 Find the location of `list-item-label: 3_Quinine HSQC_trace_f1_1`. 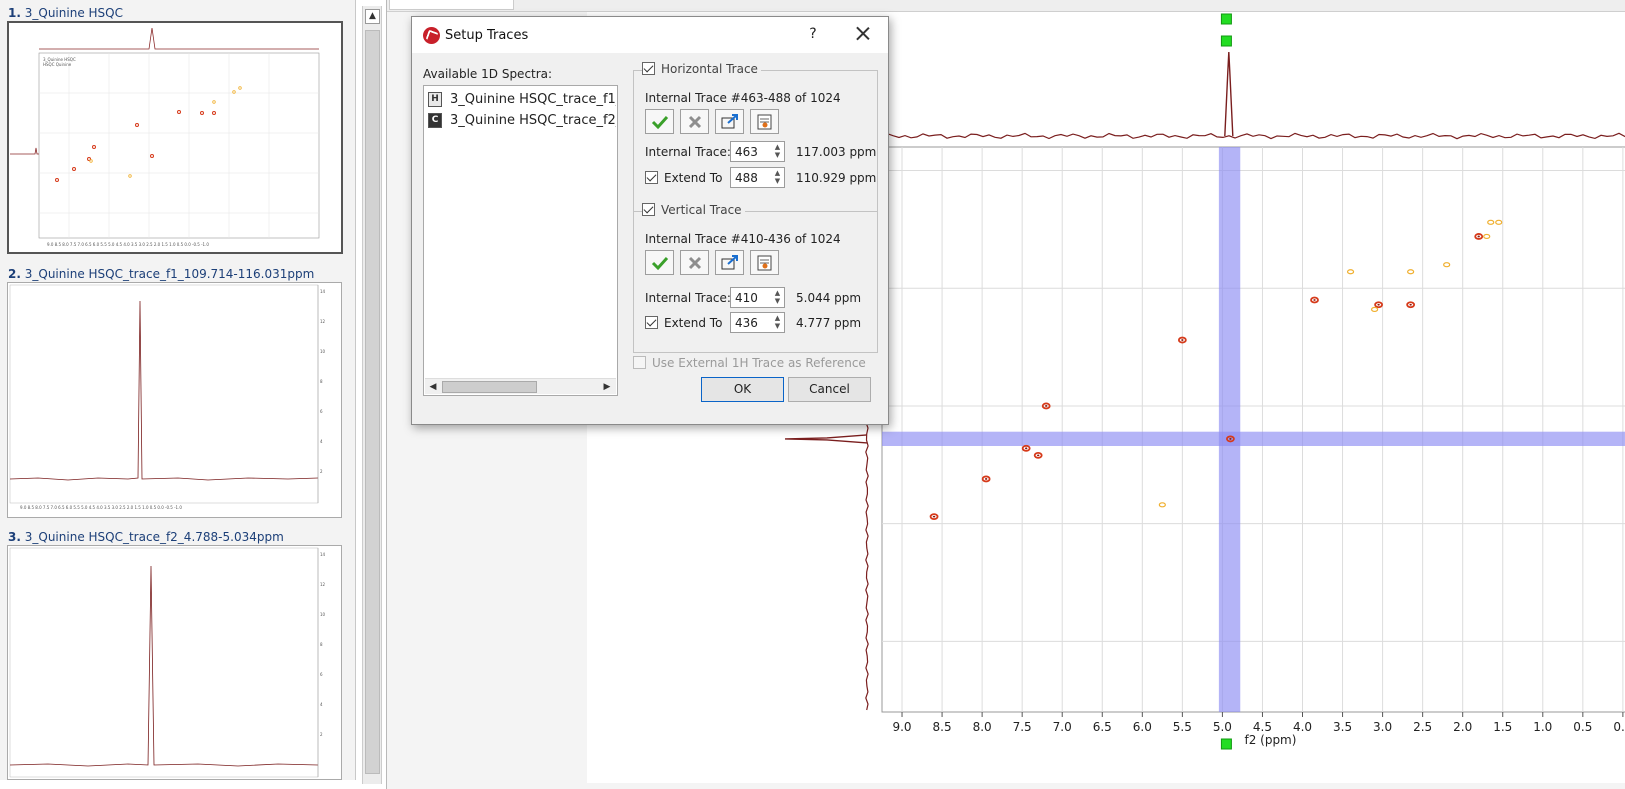

list-item-label: 3_Quinine HSQC_trace_f1_1 is located at coordinates (533, 99).